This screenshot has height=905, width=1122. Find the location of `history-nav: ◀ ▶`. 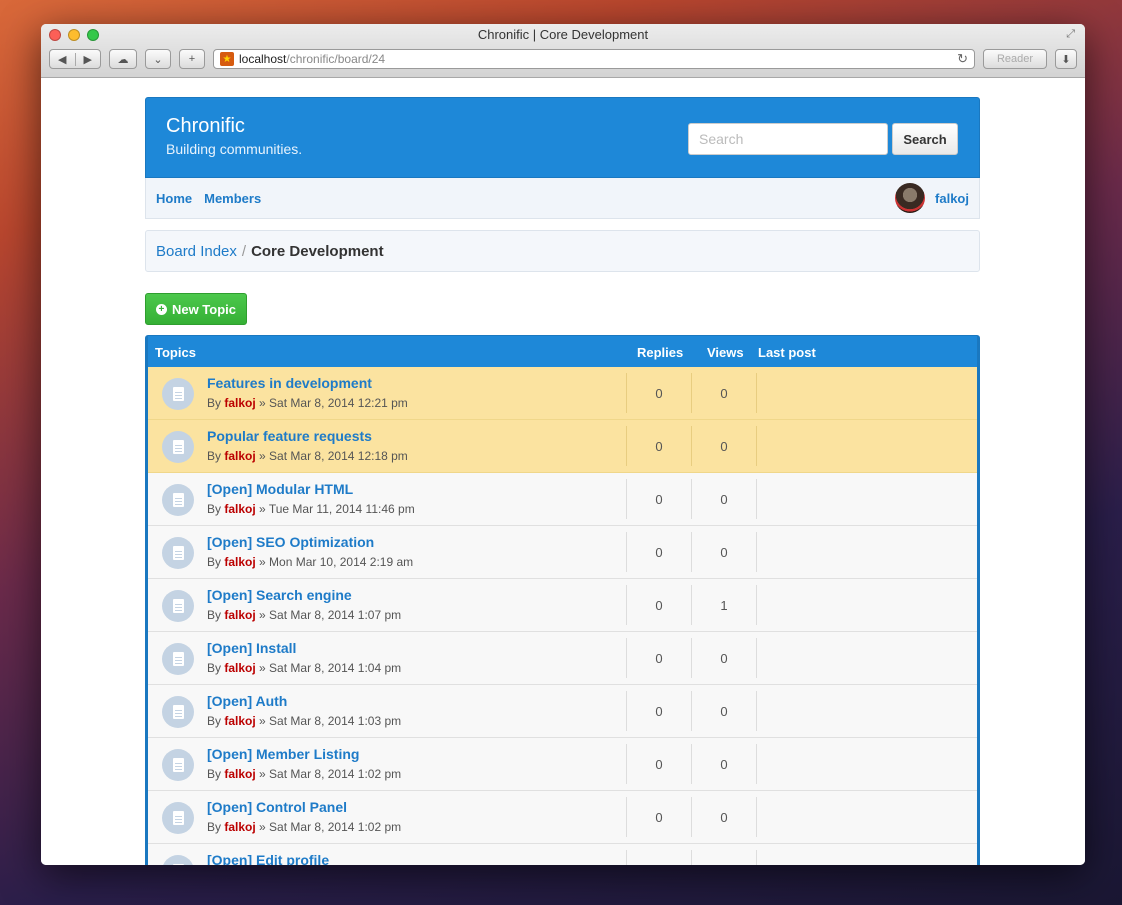

history-nav: ◀ ▶ is located at coordinates (75, 59).